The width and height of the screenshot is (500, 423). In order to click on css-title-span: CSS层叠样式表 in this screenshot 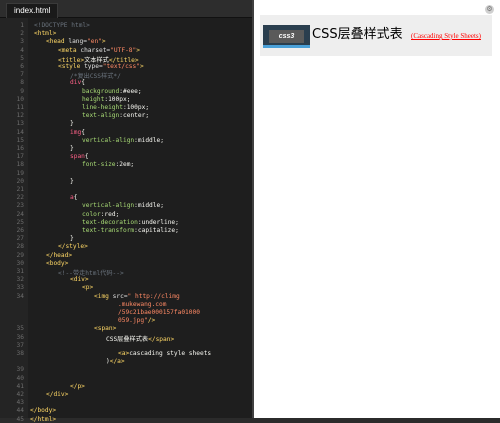, I will do `click(357, 34)`.